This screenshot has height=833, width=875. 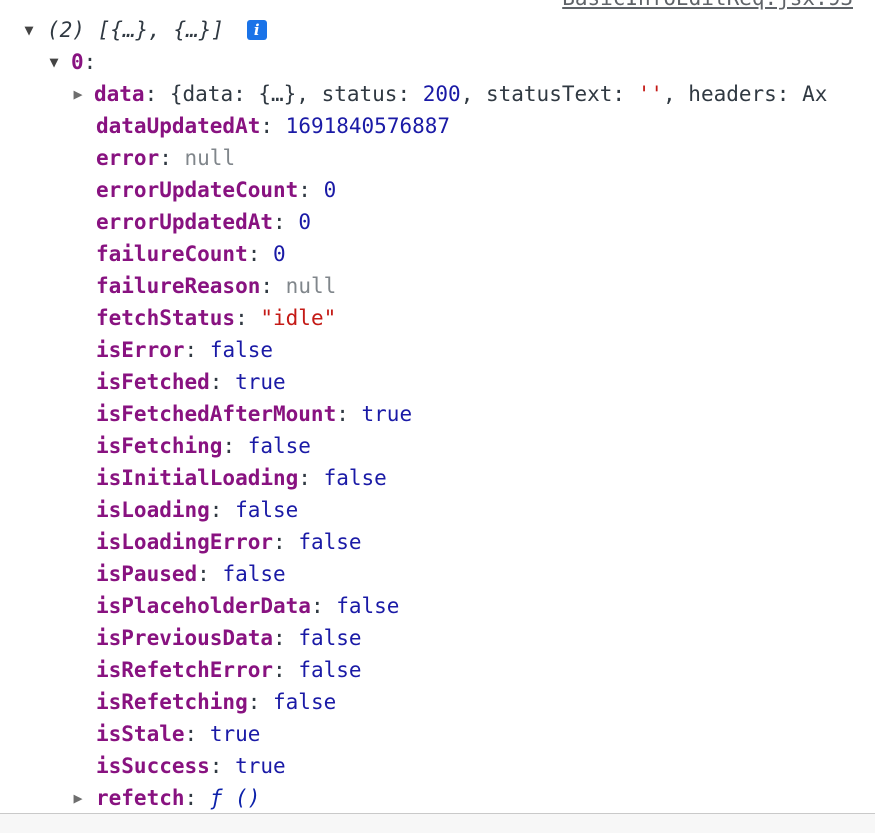 I want to click on property-value: "idle", so click(x=298, y=318).